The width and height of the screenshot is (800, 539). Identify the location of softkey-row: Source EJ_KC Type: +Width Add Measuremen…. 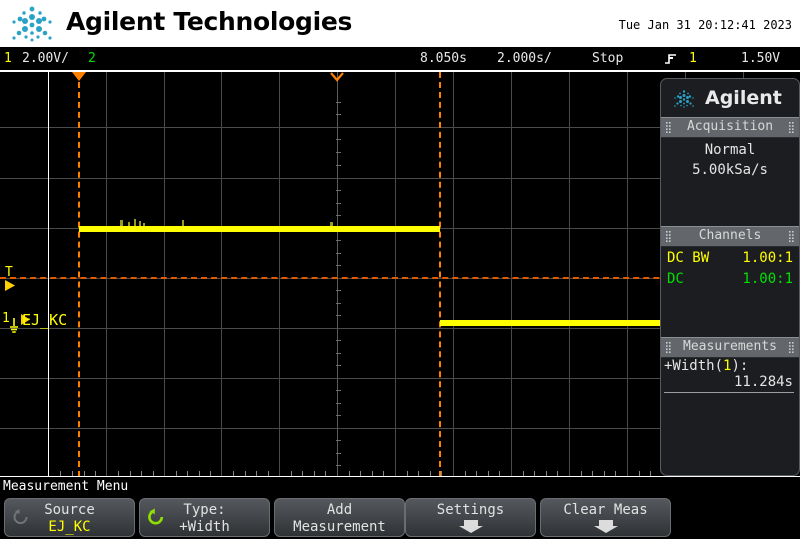
(400, 518).